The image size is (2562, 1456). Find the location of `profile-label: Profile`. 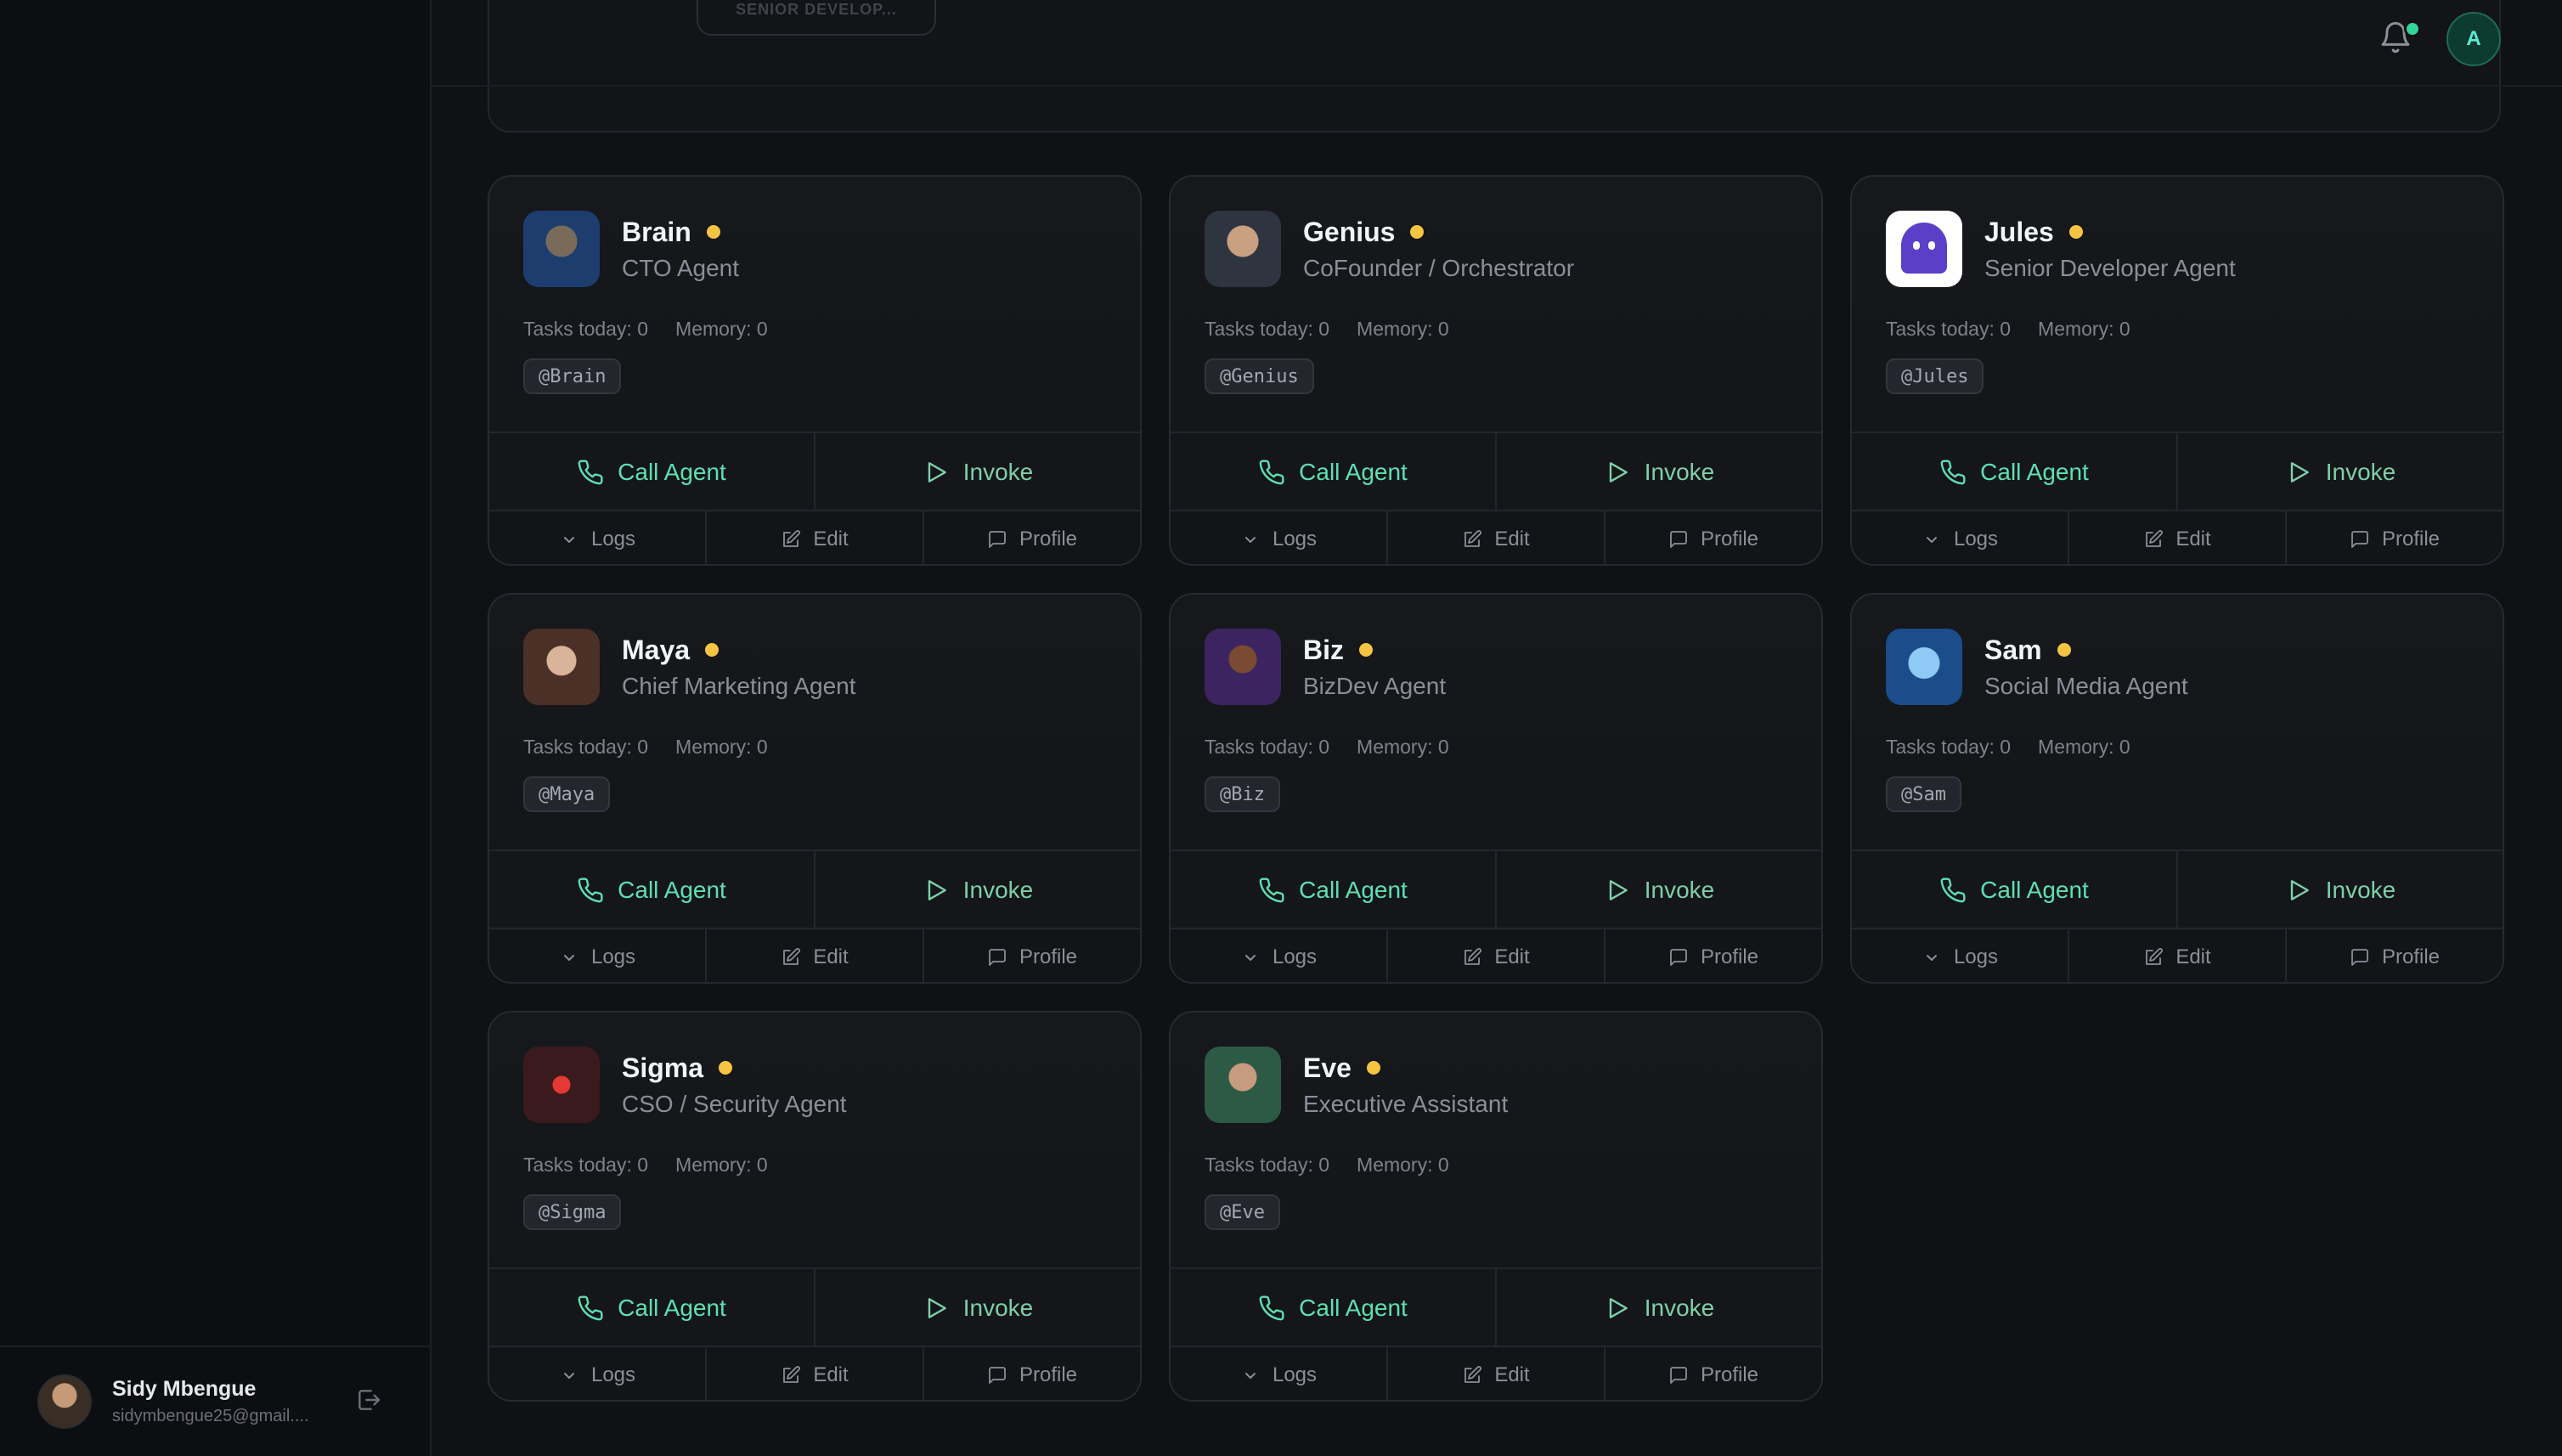

profile-label: Profile is located at coordinates (1048, 1375).